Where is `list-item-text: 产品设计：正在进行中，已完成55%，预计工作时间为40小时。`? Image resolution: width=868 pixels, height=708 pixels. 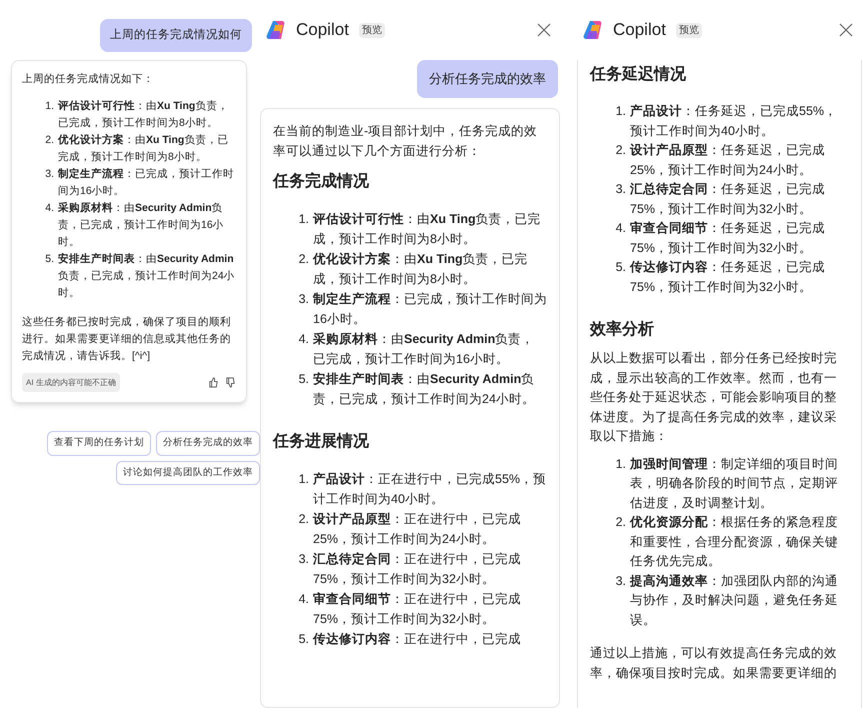 list-item-text: 产品设计：正在进行中，已完成55%，预计工作时间为40小时。 is located at coordinates (430, 489).